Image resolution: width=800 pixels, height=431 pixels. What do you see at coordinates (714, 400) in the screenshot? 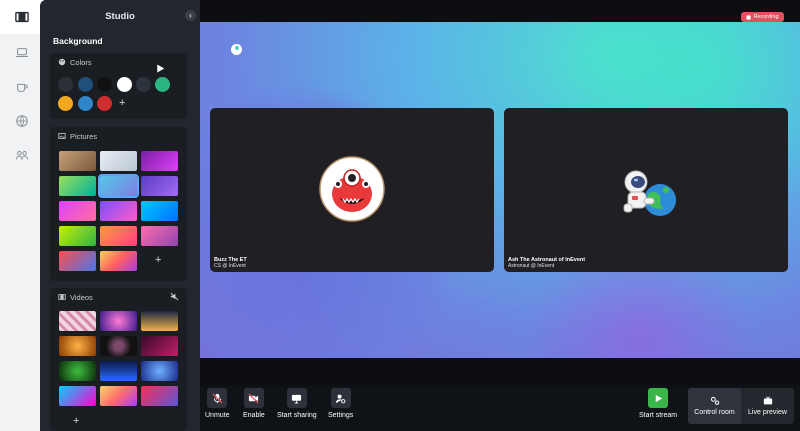
I see `gears-icon` at bounding box center [714, 400].